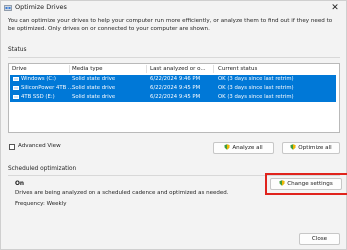  I want to click on title-bar: Optimize Drives ✕, so click(173, 8).